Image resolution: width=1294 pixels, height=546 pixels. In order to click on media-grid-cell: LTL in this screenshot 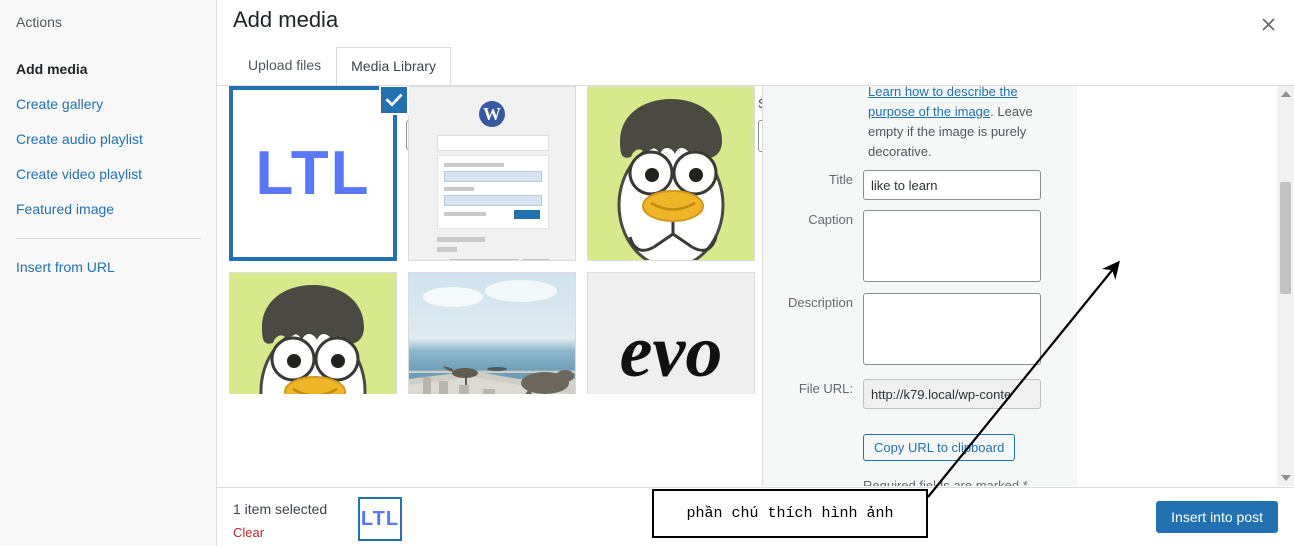, I will do `click(319, 179)`.